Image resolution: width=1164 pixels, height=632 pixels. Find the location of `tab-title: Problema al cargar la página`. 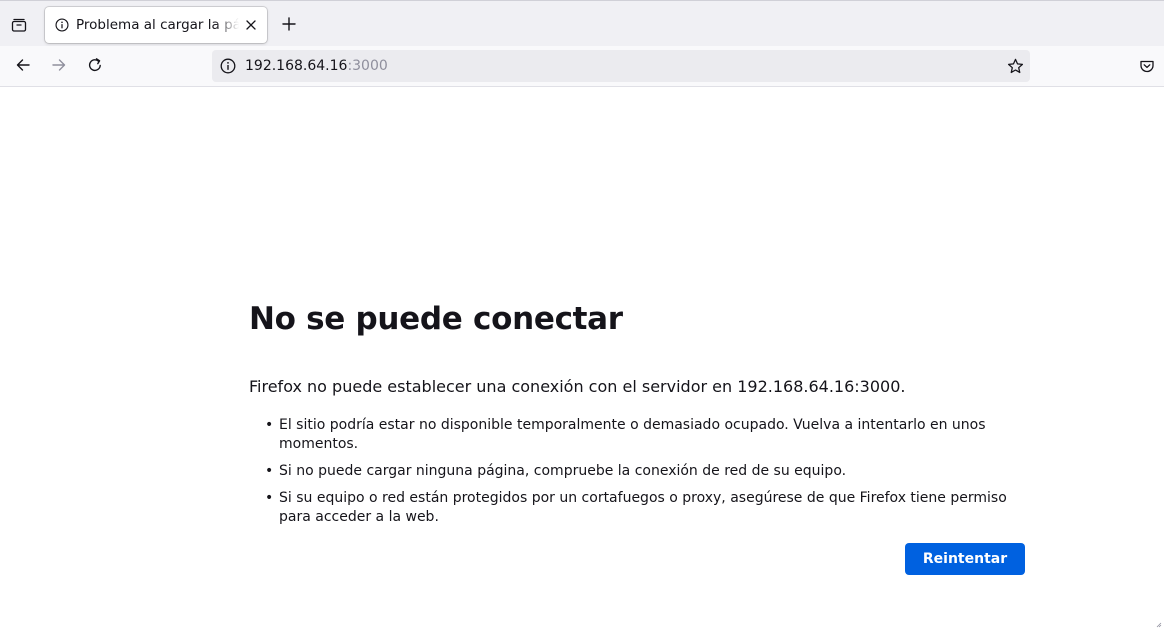

tab-title: Problema al cargar la página is located at coordinates (157, 25).